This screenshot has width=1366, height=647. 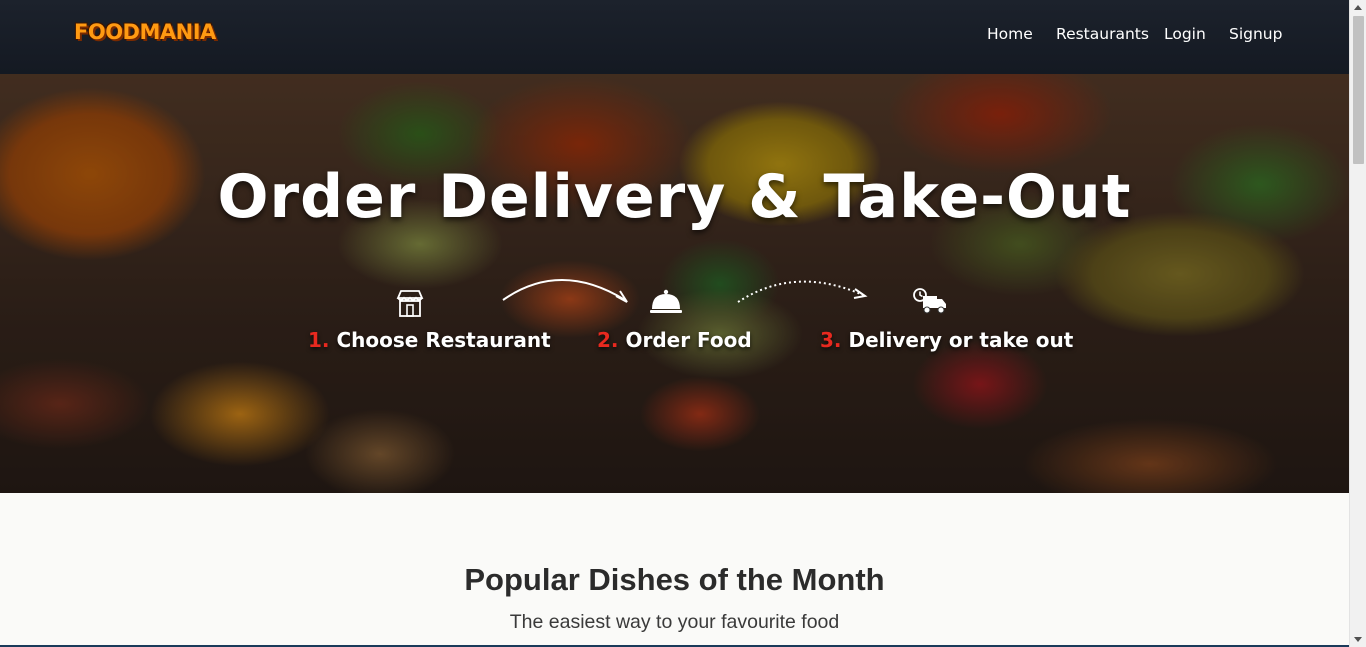 I want to click on hero-title: Order Delivery & Take-Out, so click(x=674, y=197).